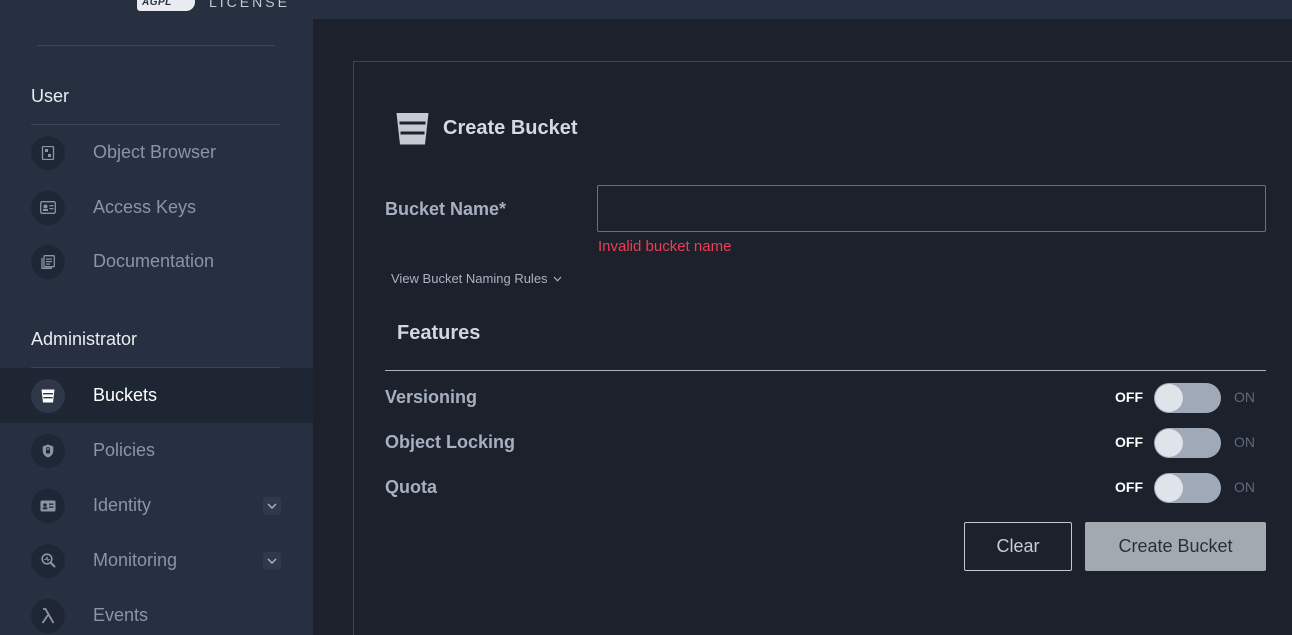 This screenshot has height=635, width=1292. I want to click on lambda-icon, so click(48, 615).